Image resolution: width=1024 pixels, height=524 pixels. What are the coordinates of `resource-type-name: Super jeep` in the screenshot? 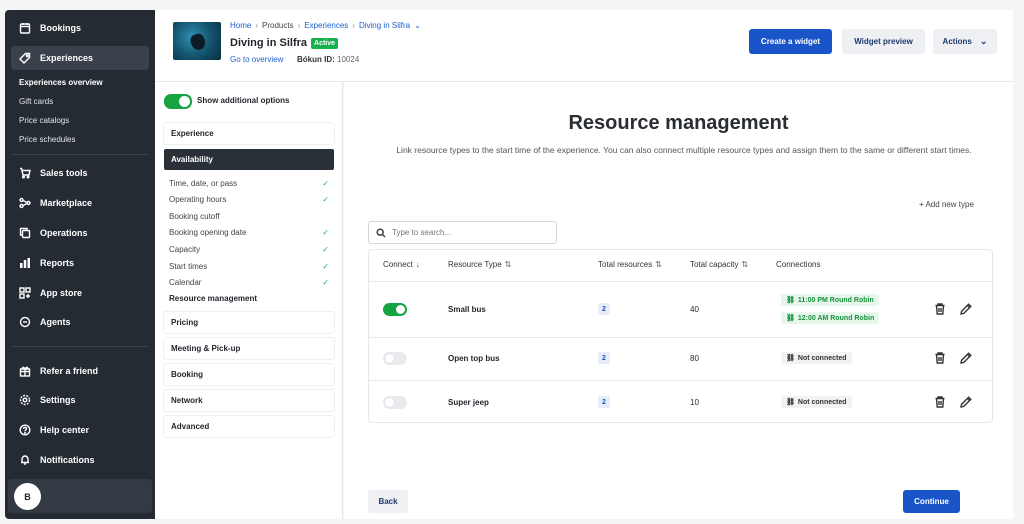 It's located at (468, 402).